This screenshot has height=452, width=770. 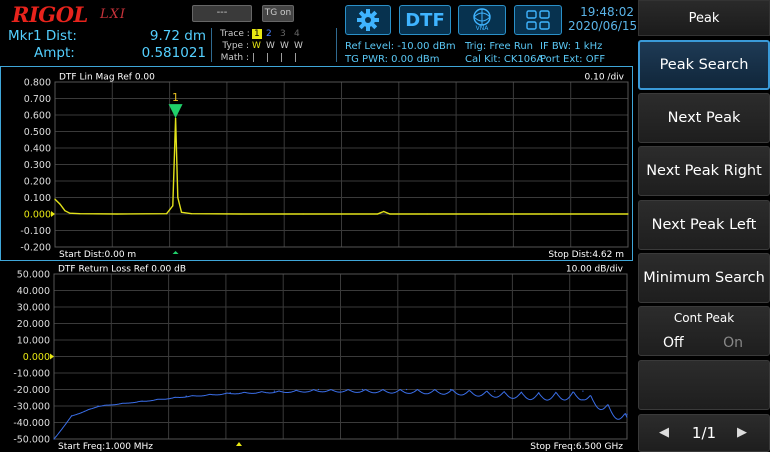 I want to click on marker-ampt-label: Ampt:, so click(x=54, y=53).